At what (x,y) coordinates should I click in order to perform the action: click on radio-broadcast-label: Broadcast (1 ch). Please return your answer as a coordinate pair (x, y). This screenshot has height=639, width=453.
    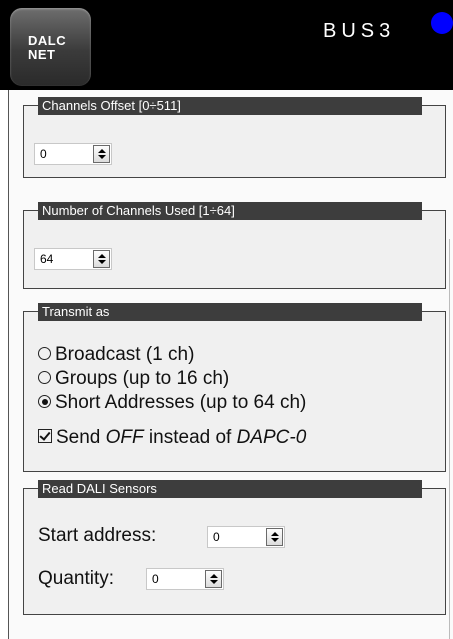
    Looking at the image, I should click on (125, 354).